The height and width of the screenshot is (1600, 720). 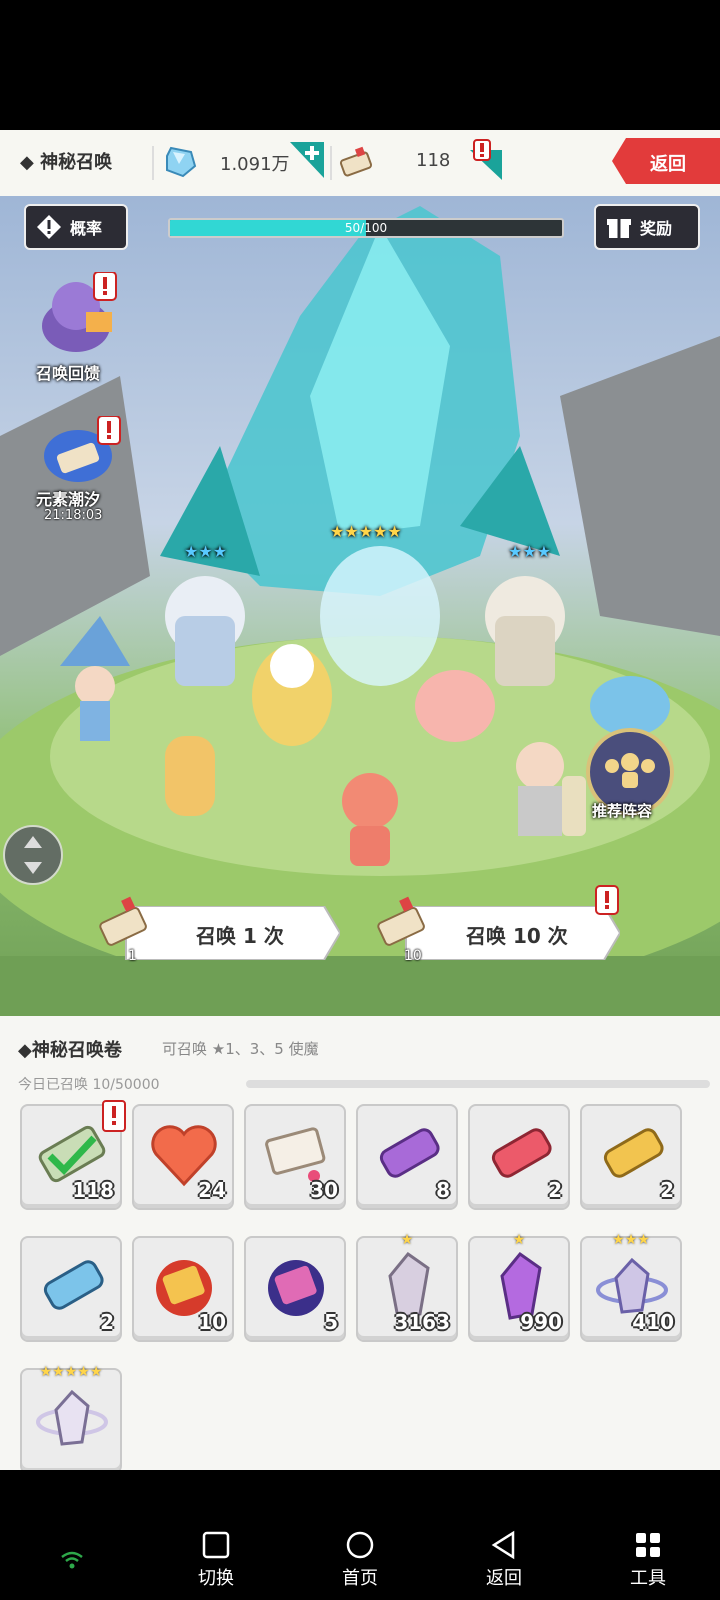 I want to click on inventory-slot: 24, so click(x=183, y=1157).